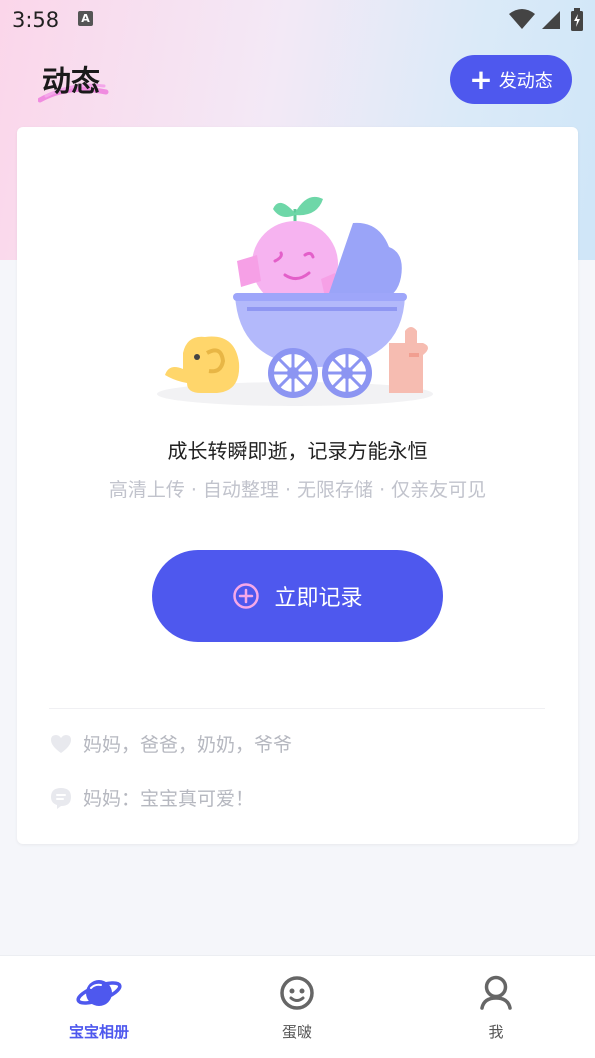  Describe the element at coordinates (61, 744) in the screenshot. I see `heart-icon` at that location.